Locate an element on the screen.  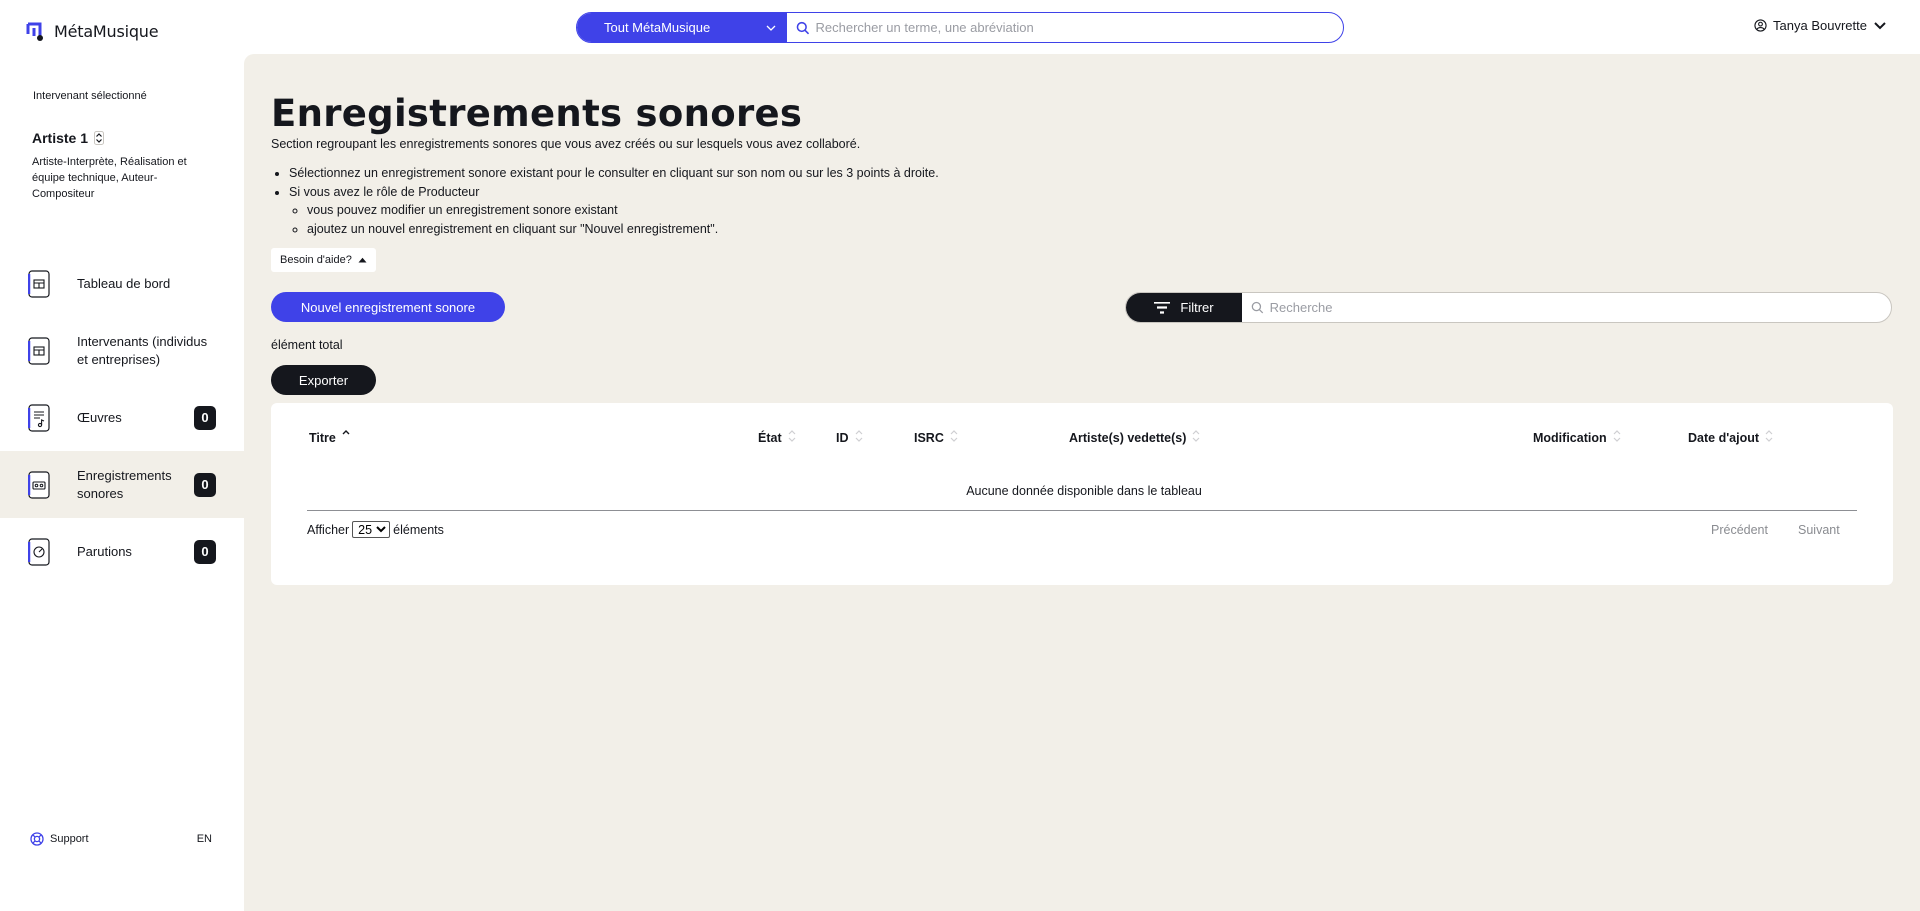
app-logo: MétaMusique is located at coordinates (92, 31).